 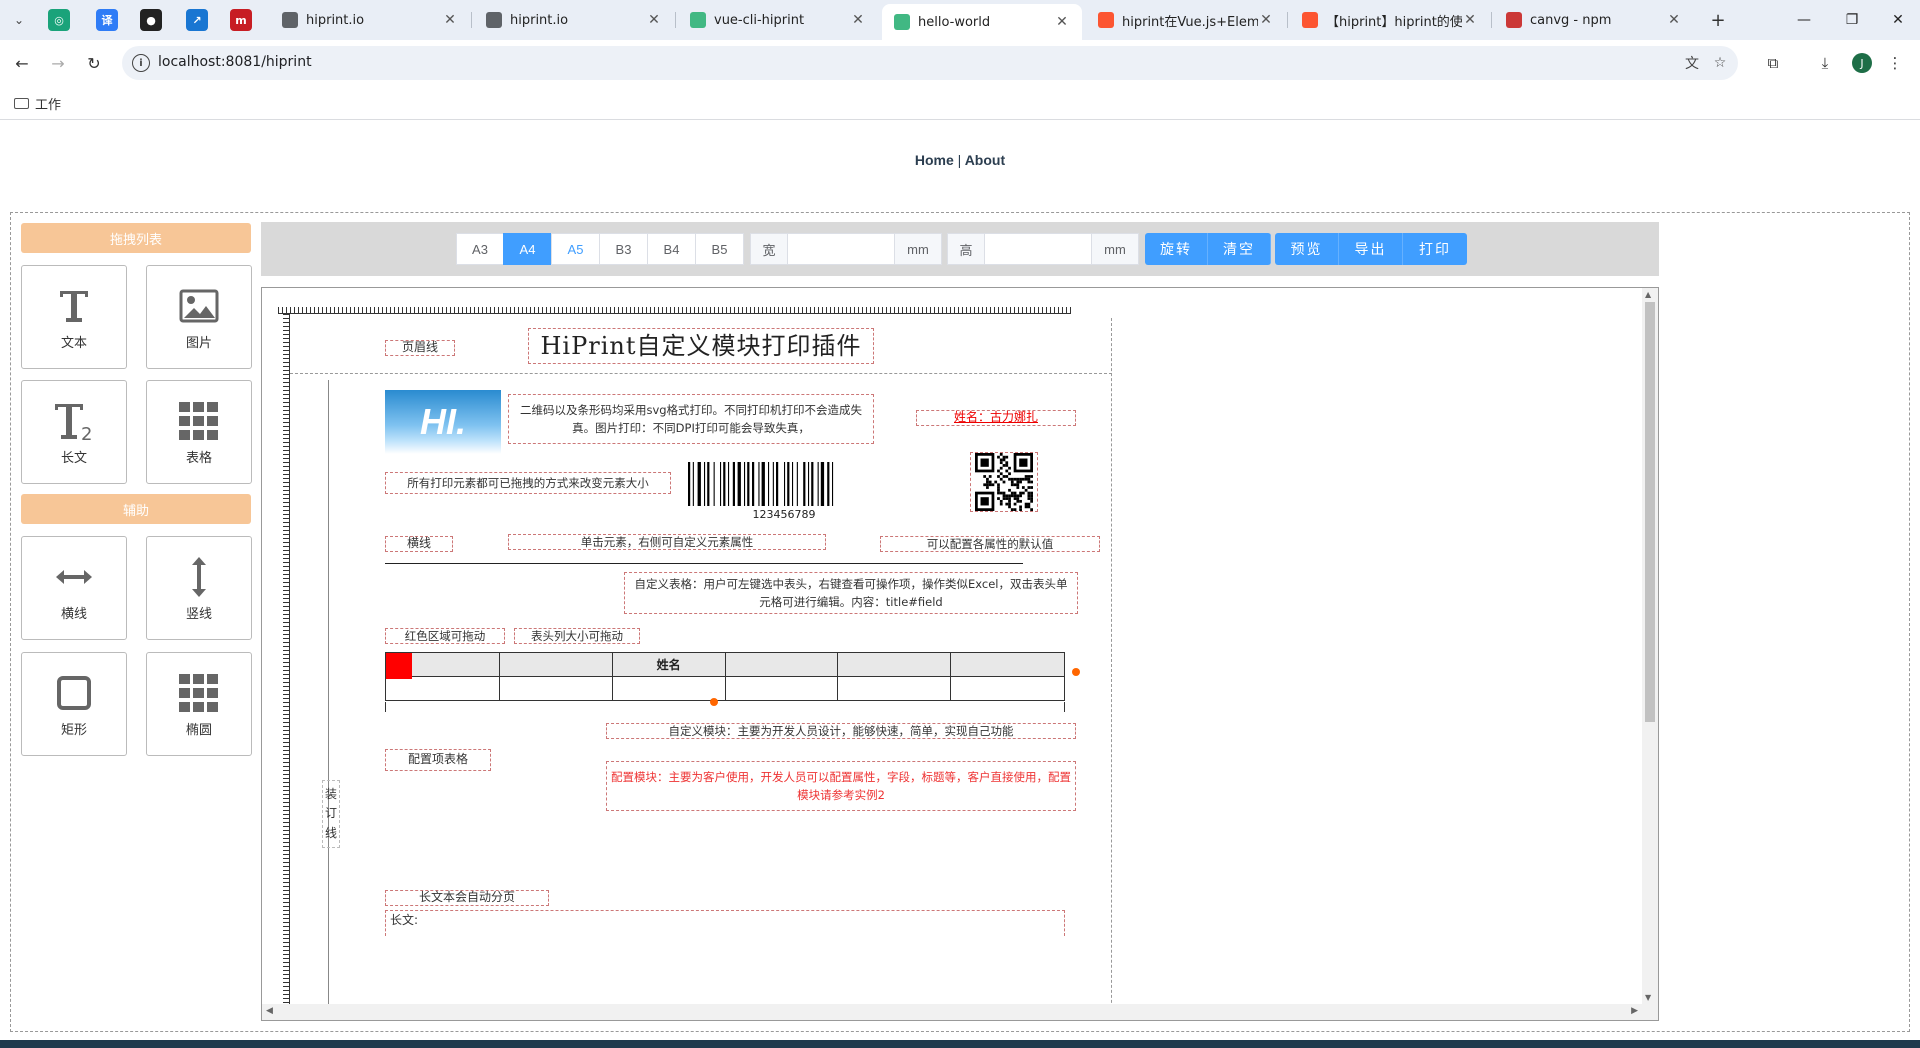 I want to click on close-window-icon: ✕, so click(x=1898, y=20).